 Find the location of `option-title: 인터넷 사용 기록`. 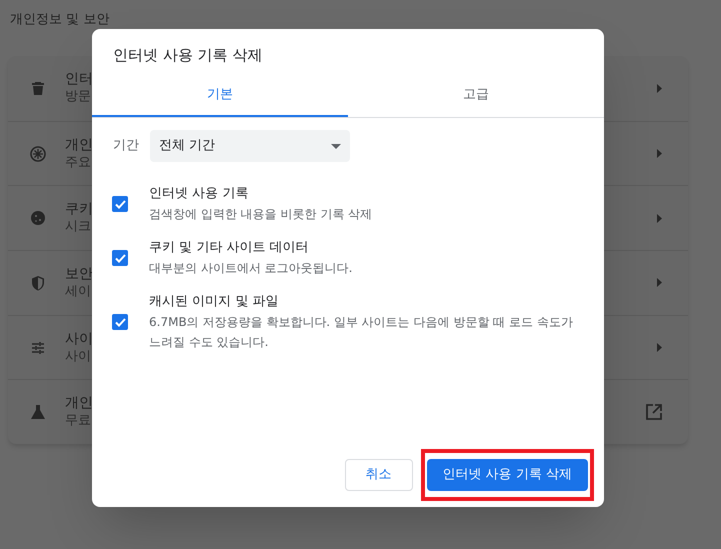

option-title: 인터넷 사용 기록 is located at coordinates (199, 194).